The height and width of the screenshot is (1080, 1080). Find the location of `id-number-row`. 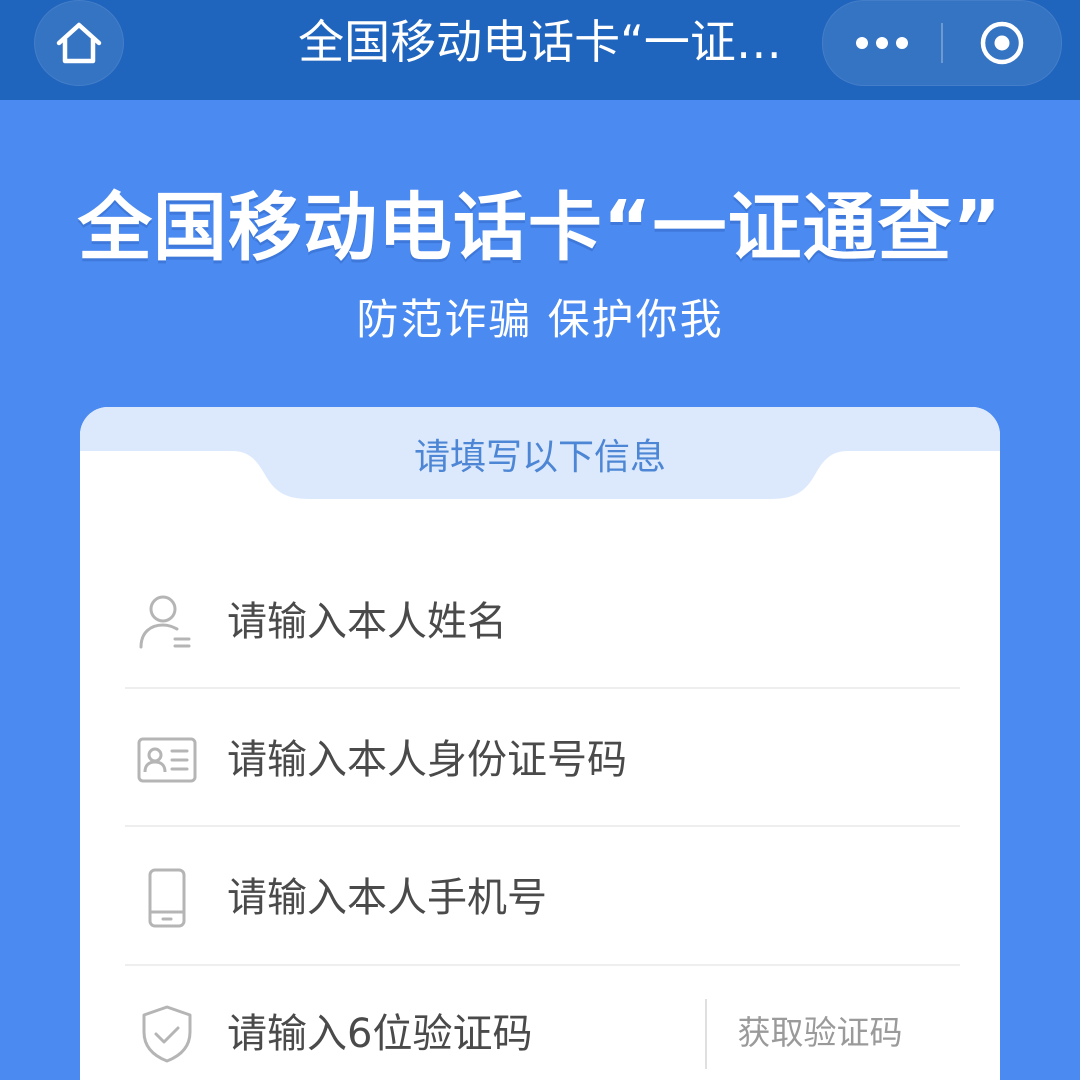

id-number-row is located at coordinates (542, 760).